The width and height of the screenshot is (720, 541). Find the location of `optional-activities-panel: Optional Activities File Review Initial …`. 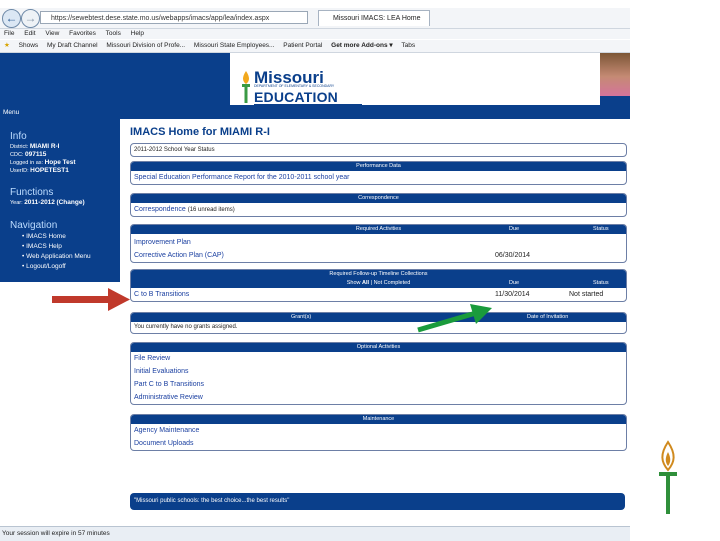

optional-activities-panel: Optional Activities File Review Initial … is located at coordinates (378, 373).